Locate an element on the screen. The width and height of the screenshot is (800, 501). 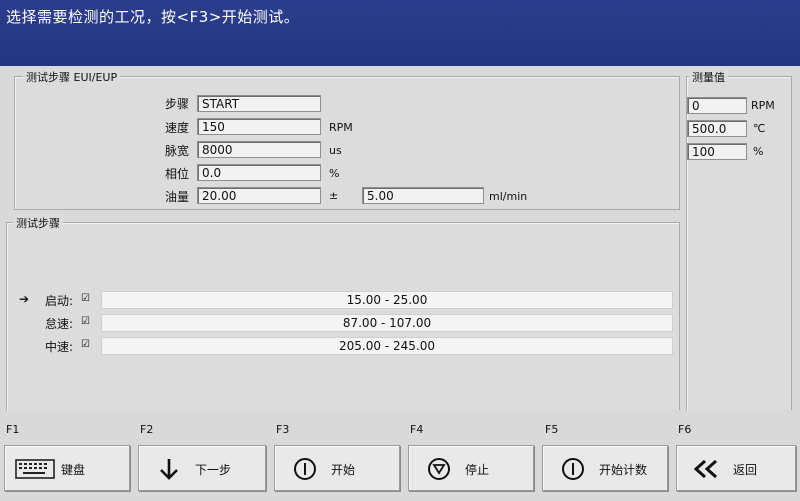
start-icon is located at coordinates (305, 469).